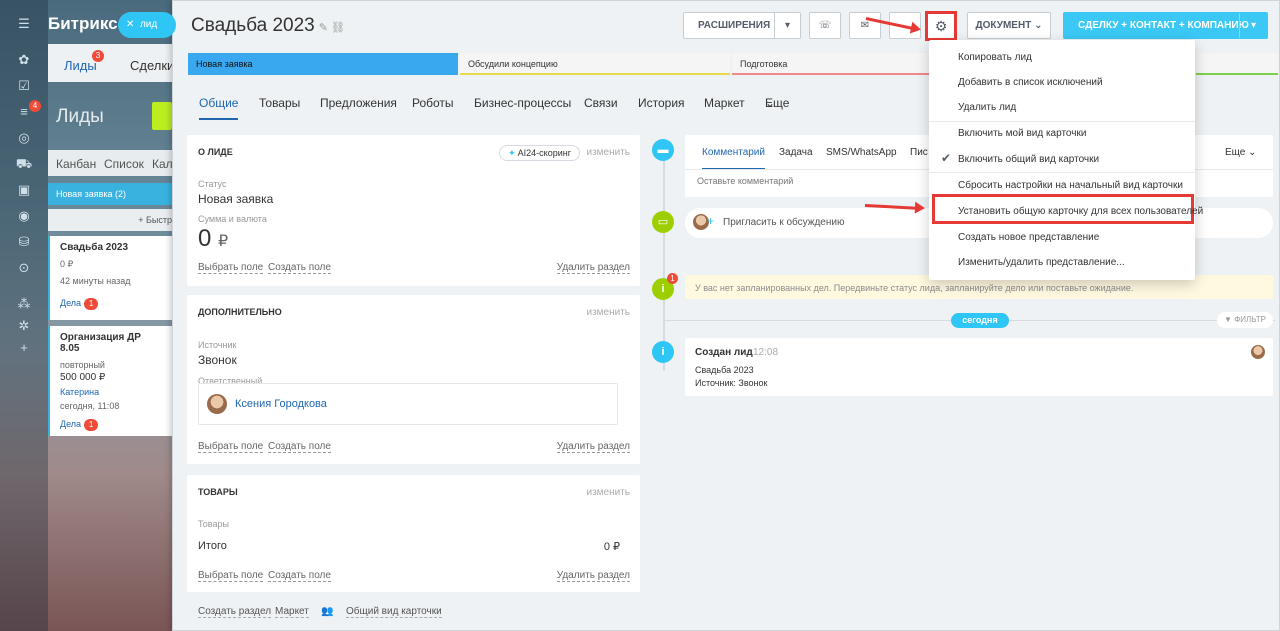 The width and height of the screenshot is (1280, 631). What do you see at coordinates (1028, 237) in the screenshot?
I see `menu-create-view: Создать новое представление` at bounding box center [1028, 237].